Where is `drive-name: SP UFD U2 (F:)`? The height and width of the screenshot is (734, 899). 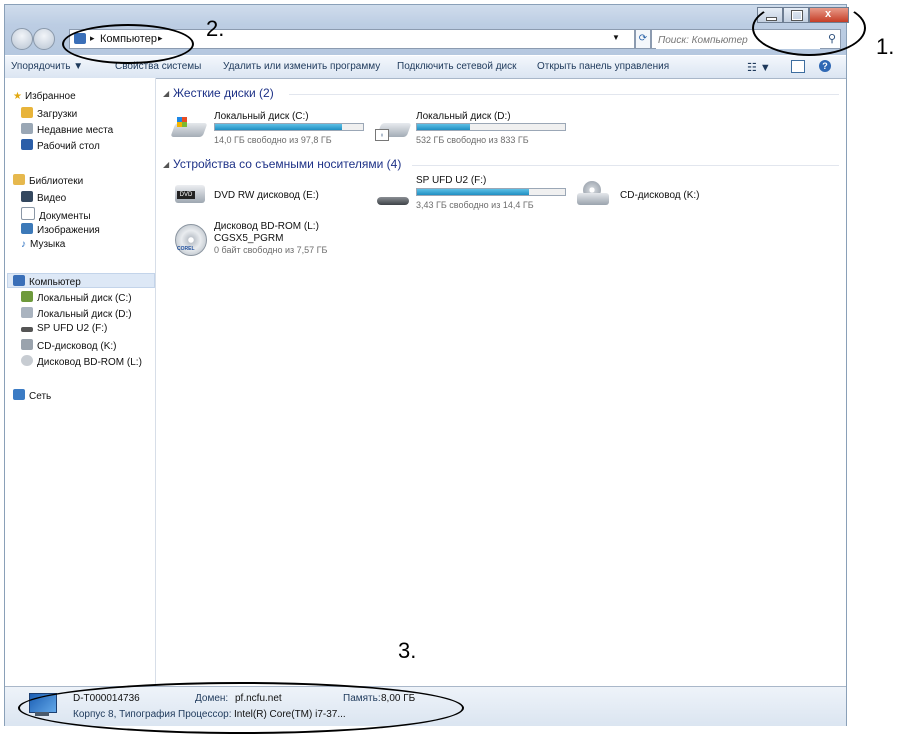
drive-name: SP UFD U2 (F:) is located at coordinates (451, 180).